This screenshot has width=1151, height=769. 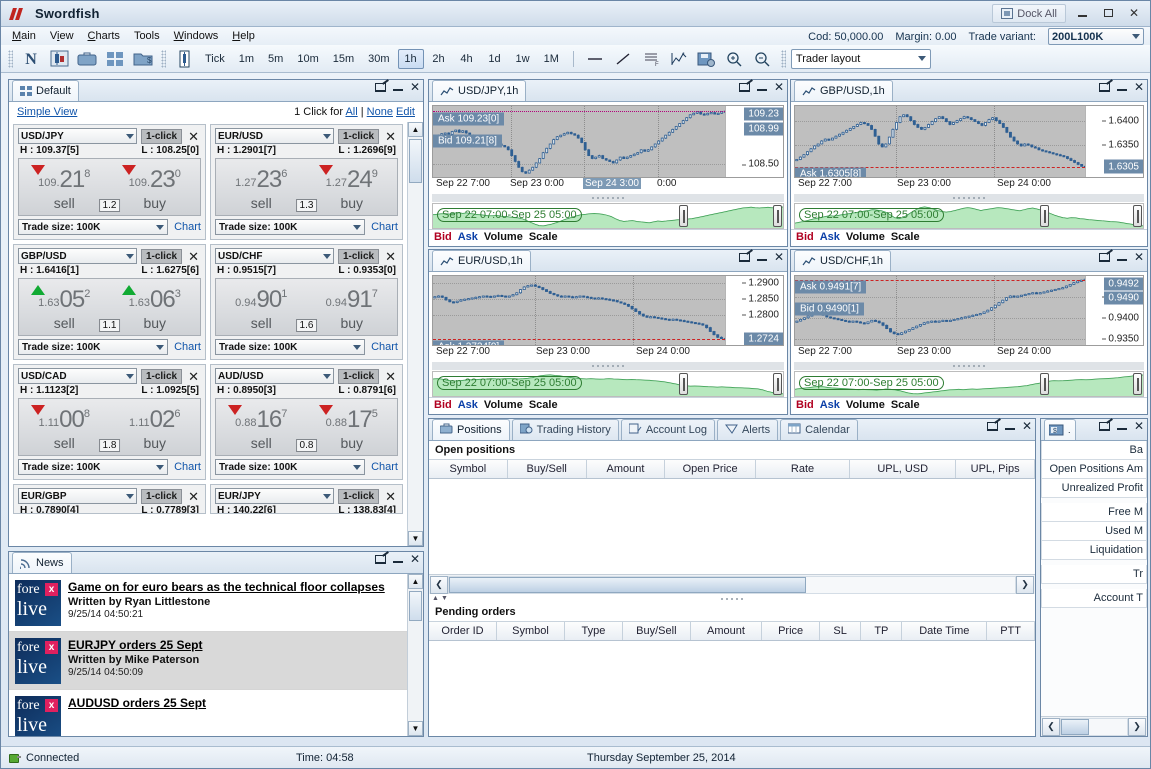 What do you see at coordinates (710, 469) in the screenshot?
I see `column-header: Open Price` at bounding box center [710, 469].